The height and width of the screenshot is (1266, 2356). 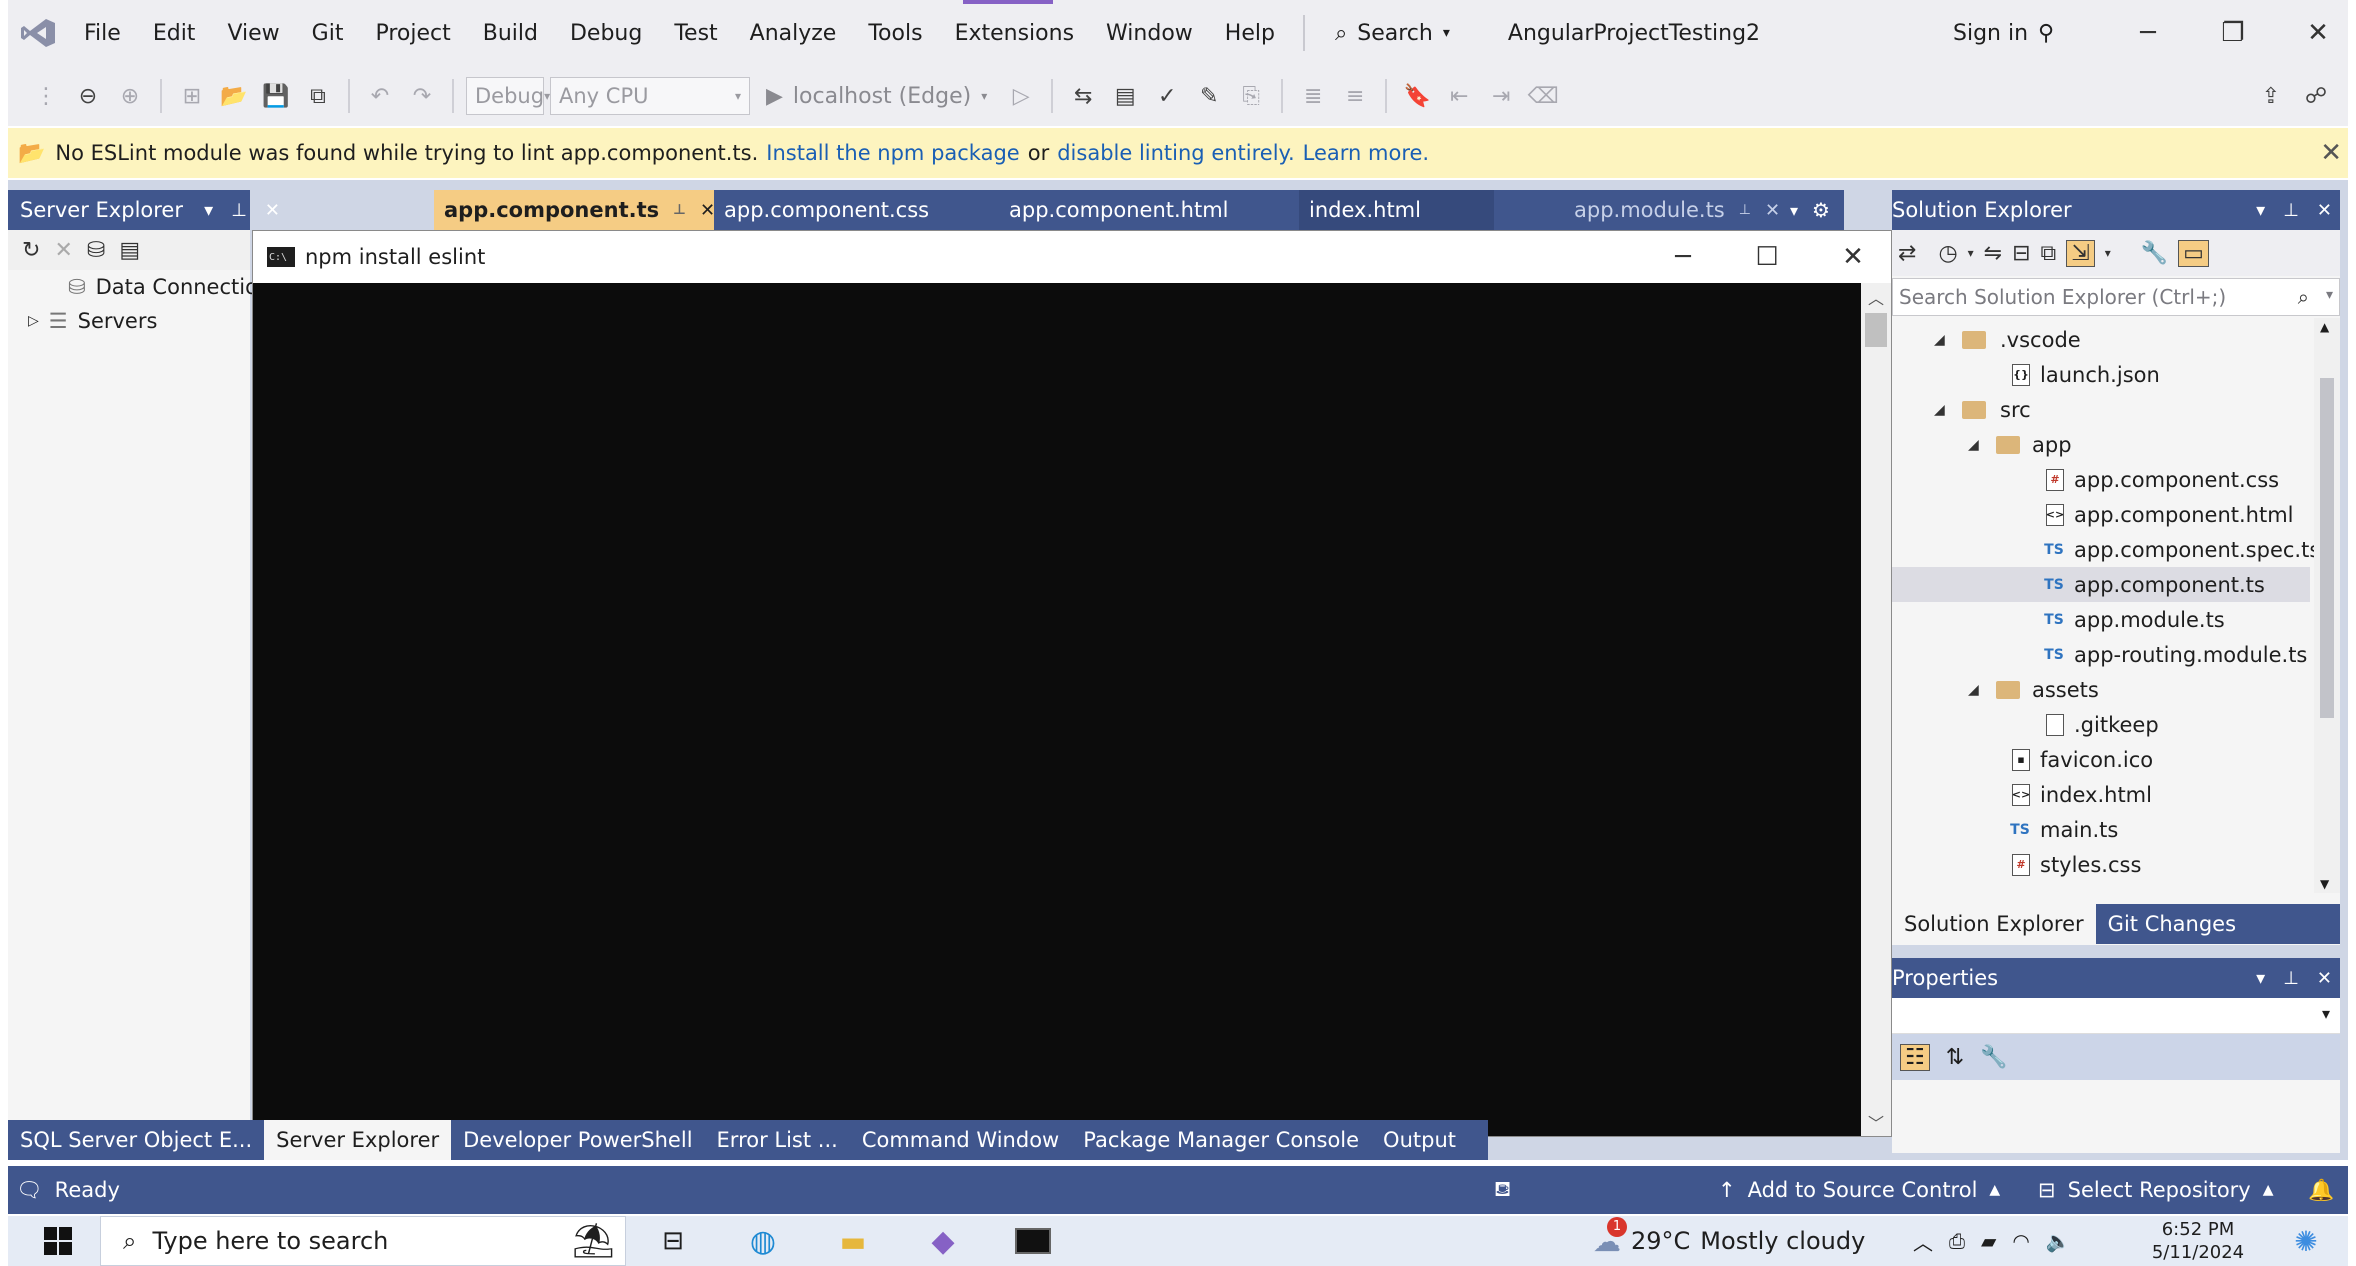 What do you see at coordinates (1125, 96) in the screenshot?
I see `layout-icon: ▤` at bounding box center [1125, 96].